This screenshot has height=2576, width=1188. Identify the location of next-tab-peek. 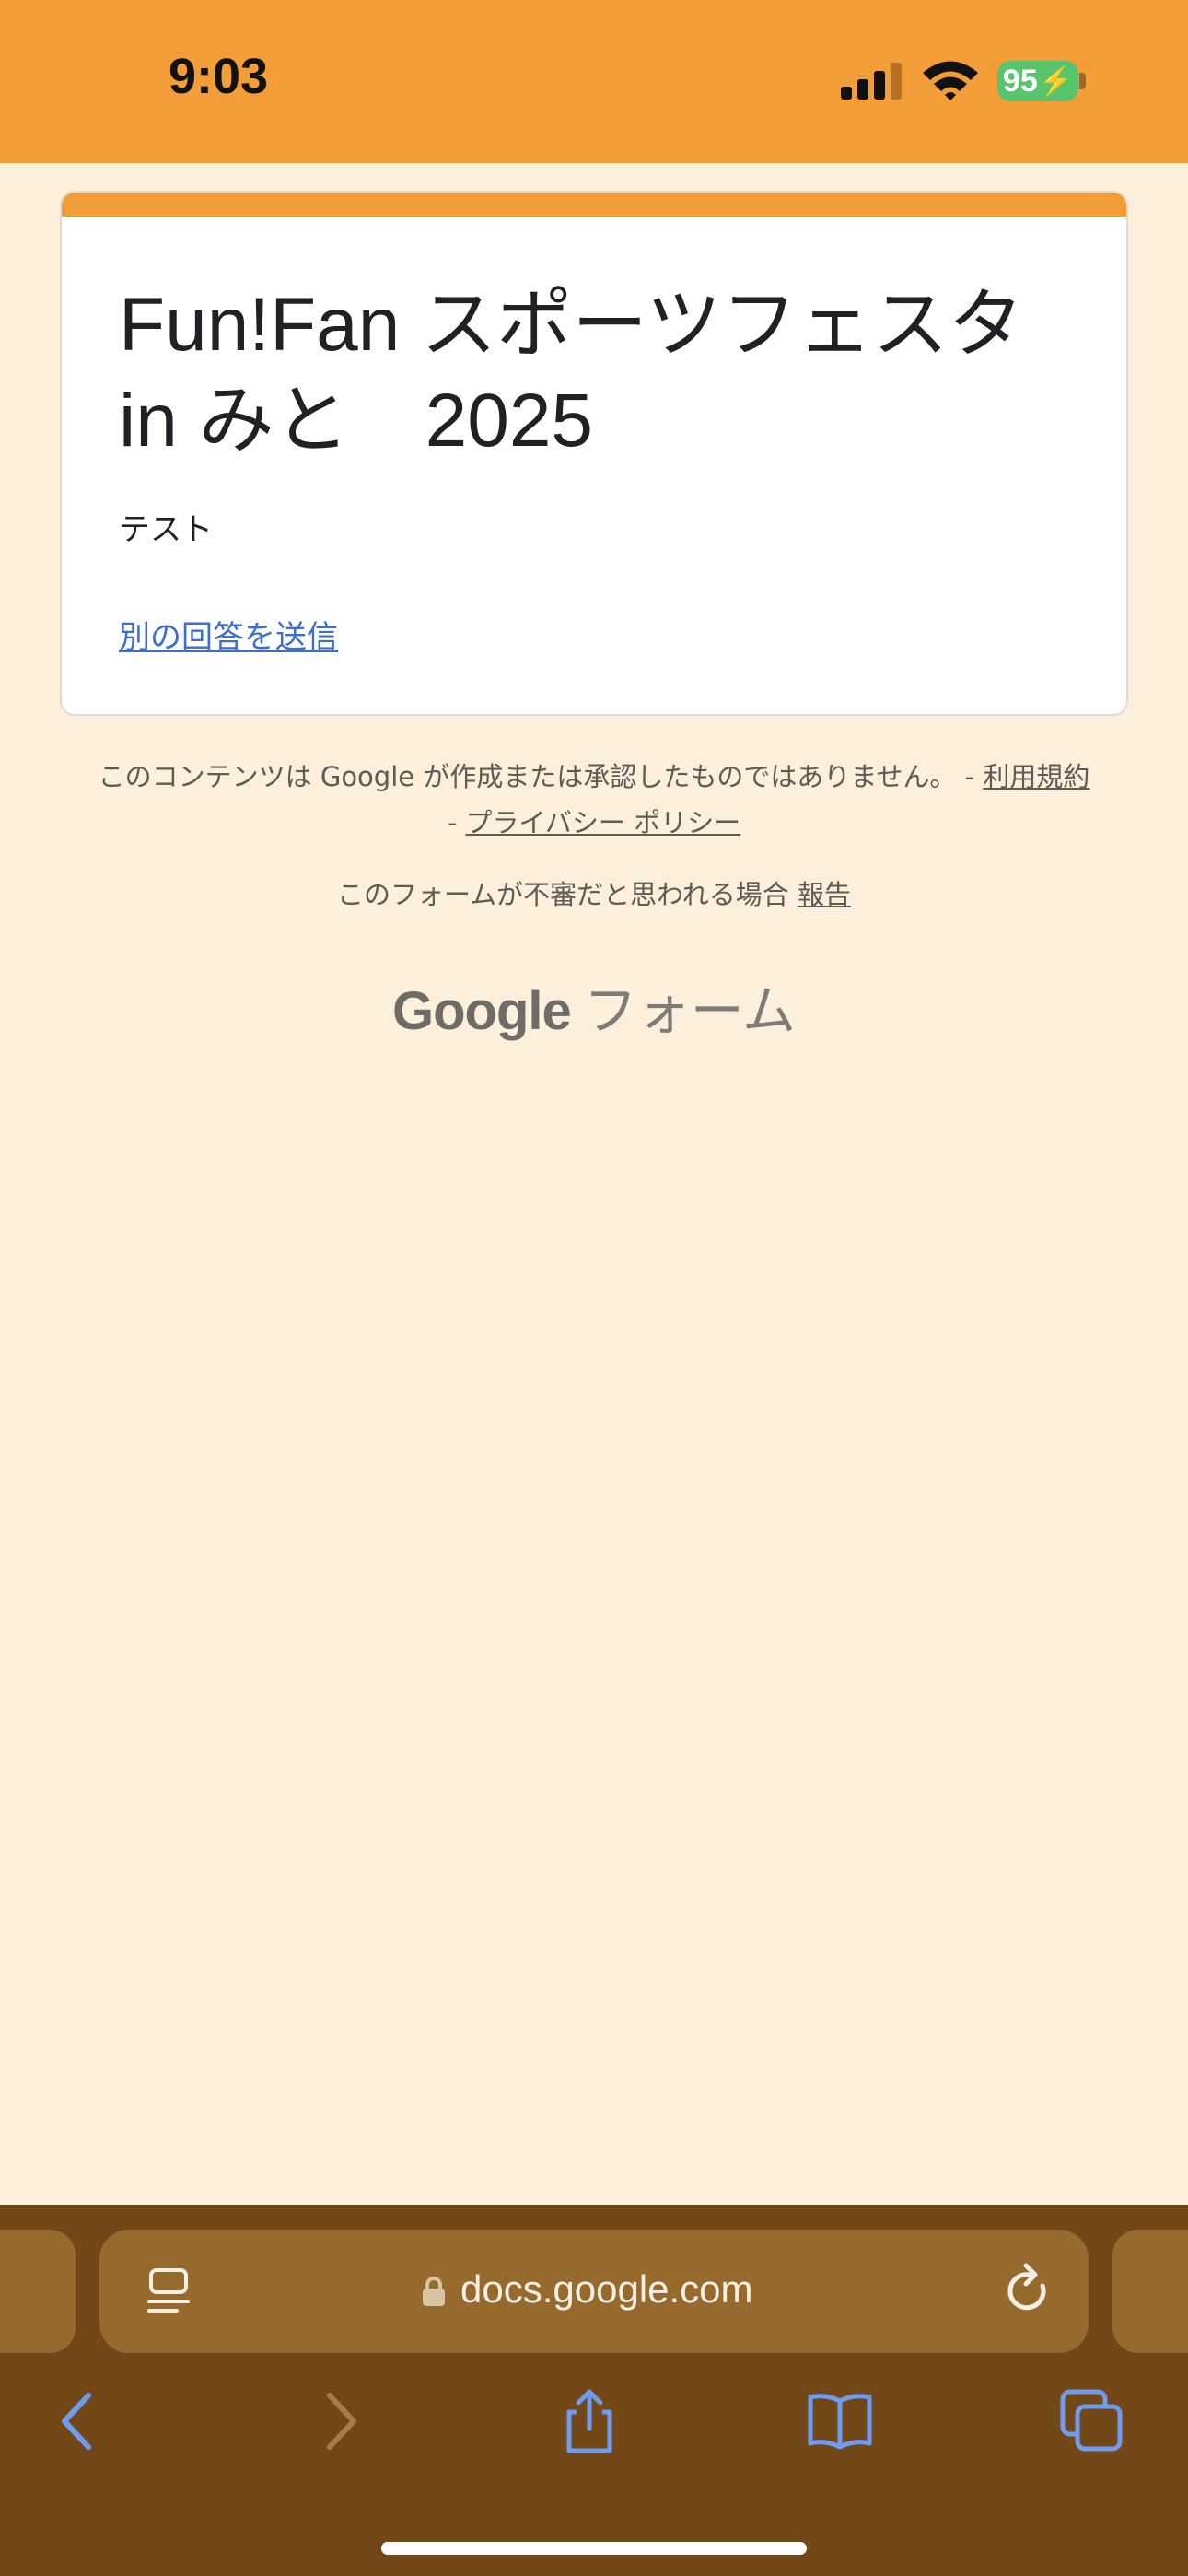
(1150, 2291).